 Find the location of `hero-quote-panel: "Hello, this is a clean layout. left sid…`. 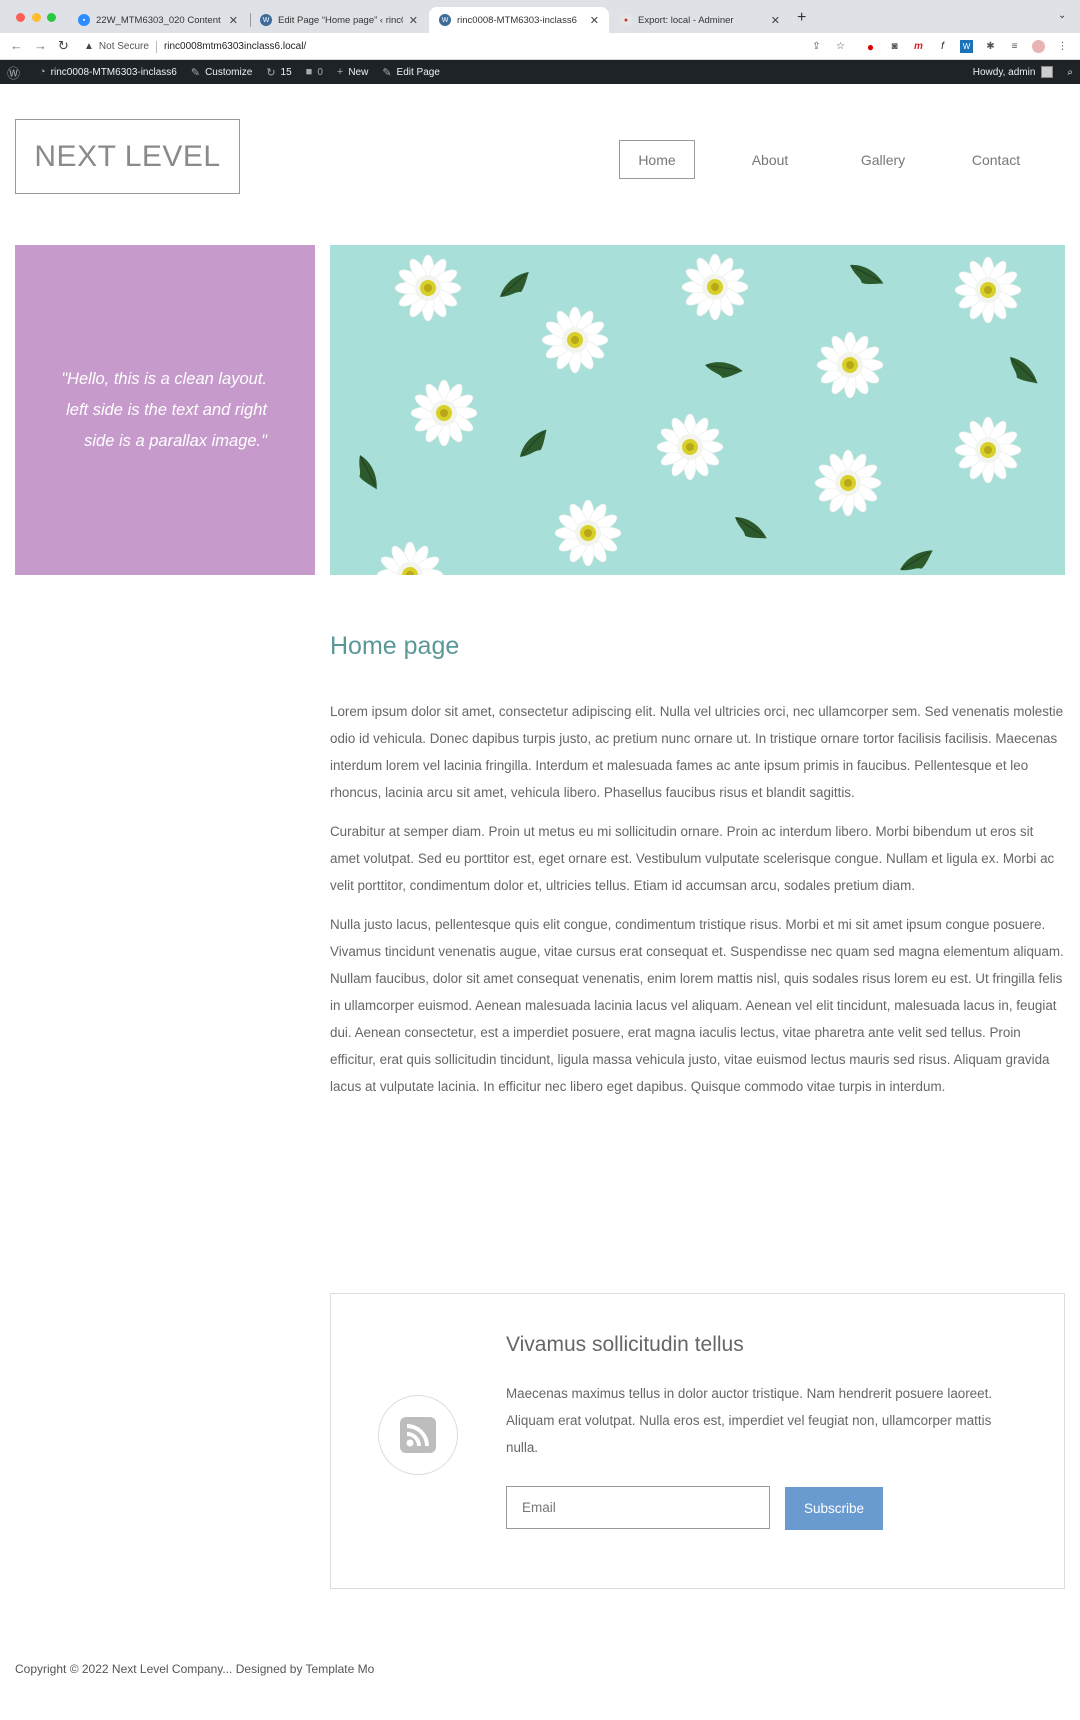

hero-quote-panel: "Hello, this is a clean layout. left sid… is located at coordinates (165, 410).